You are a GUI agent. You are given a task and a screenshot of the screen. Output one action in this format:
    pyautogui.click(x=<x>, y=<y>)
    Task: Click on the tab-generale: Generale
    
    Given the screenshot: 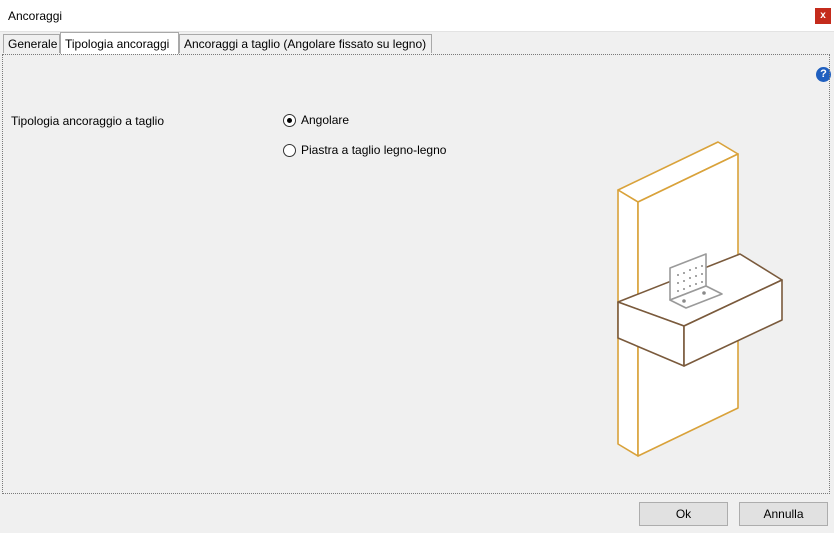 What is the action you would take?
    pyautogui.click(x=31, y=43)
    